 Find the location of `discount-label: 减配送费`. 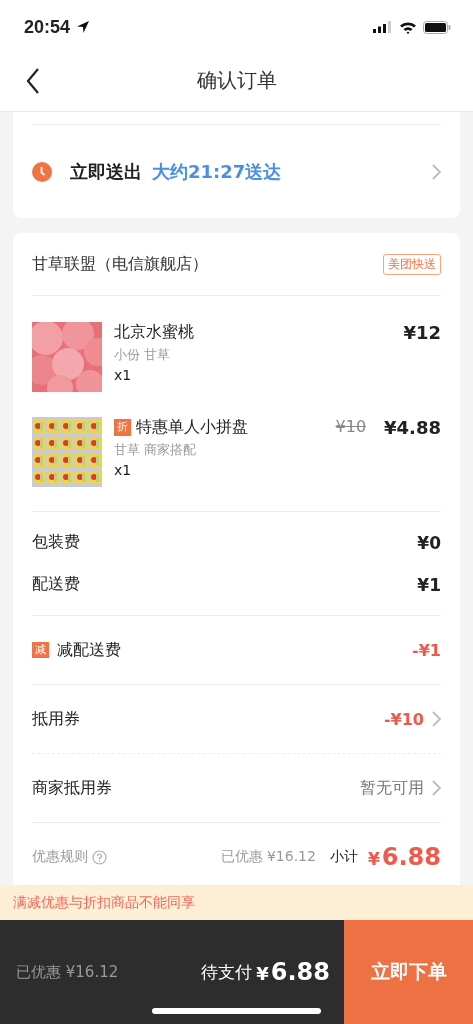

discount-label: 减配送费 is located at coordinates (89, 650).